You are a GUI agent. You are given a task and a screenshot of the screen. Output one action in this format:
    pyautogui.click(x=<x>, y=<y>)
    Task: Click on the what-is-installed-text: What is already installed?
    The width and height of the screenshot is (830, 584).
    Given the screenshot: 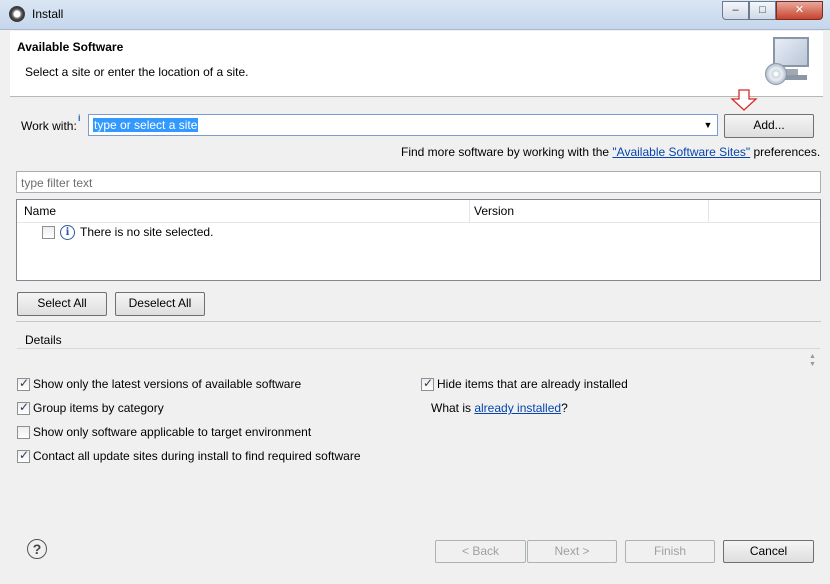 What is the action you would take?
    pyautogui.click(x=499, y=408)
    